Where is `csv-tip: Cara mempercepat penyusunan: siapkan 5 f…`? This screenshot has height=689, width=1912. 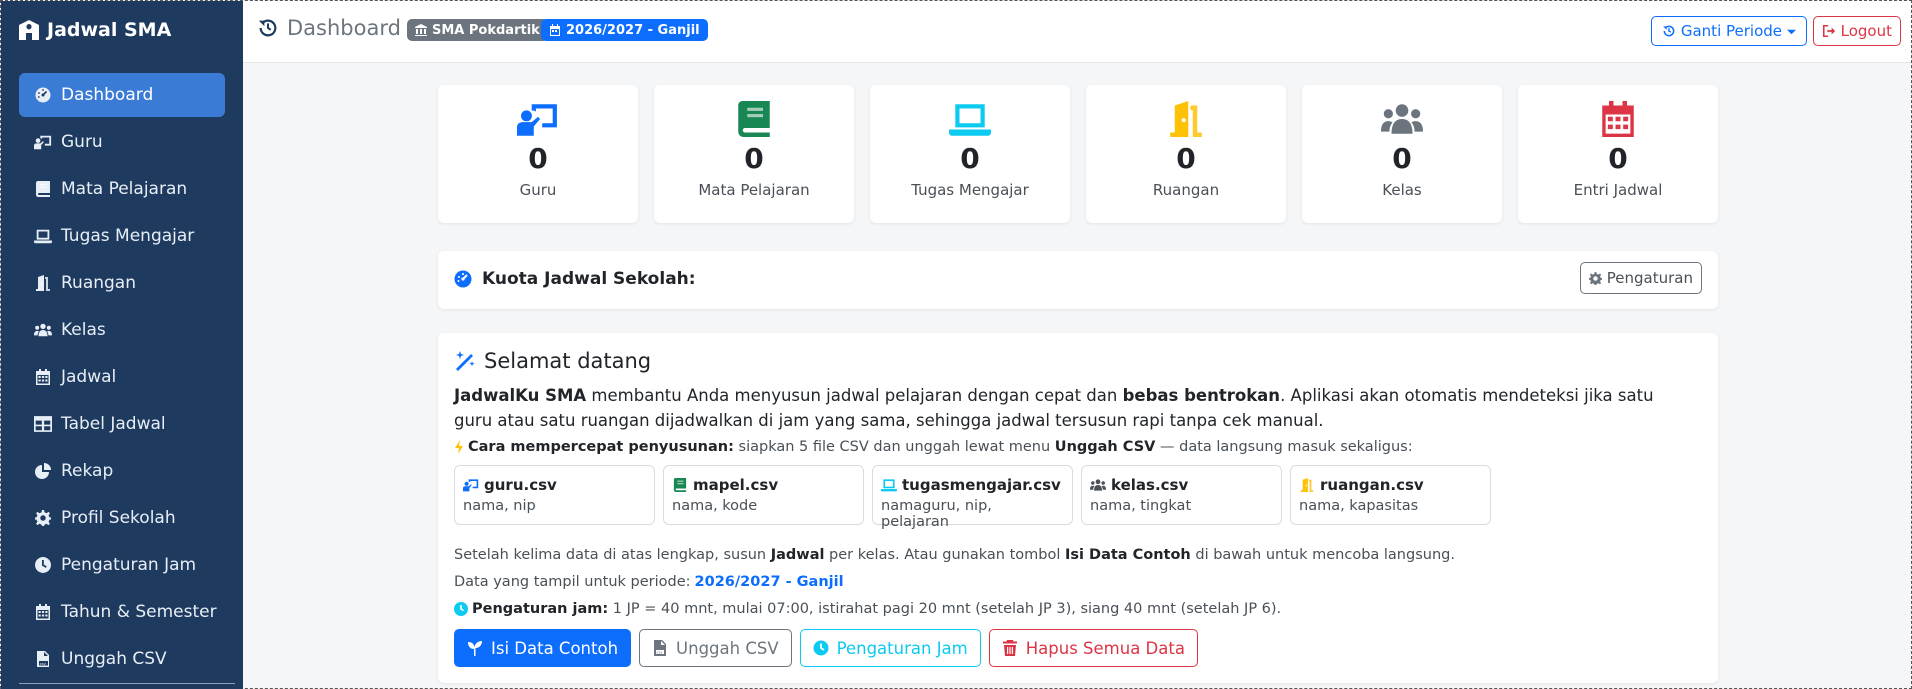
csv-tip: Cara mempercepat penyusunan: siapkan 5 f… is located at coordinates (933, 447).